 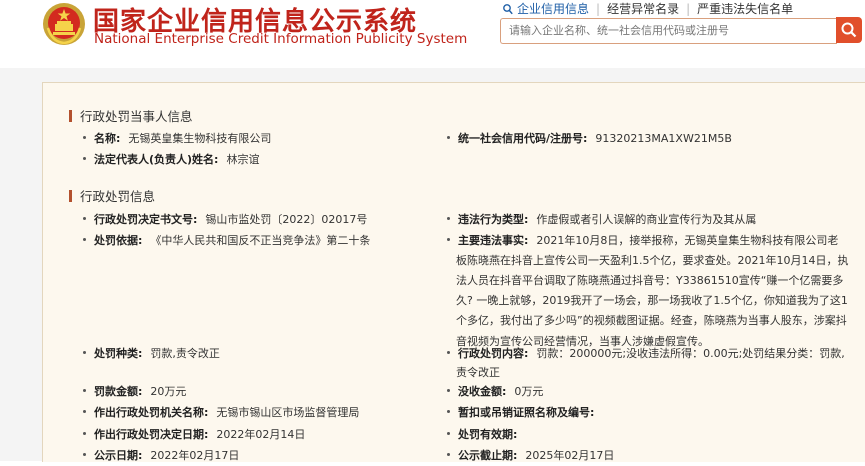 What do you see at coordinates (225, 220) in the screenshot?
I see `field-doc-number: 行政处罚决定书文号: 锡山市监处罚〔2022〕02017号` at bounding box center [225, 220].